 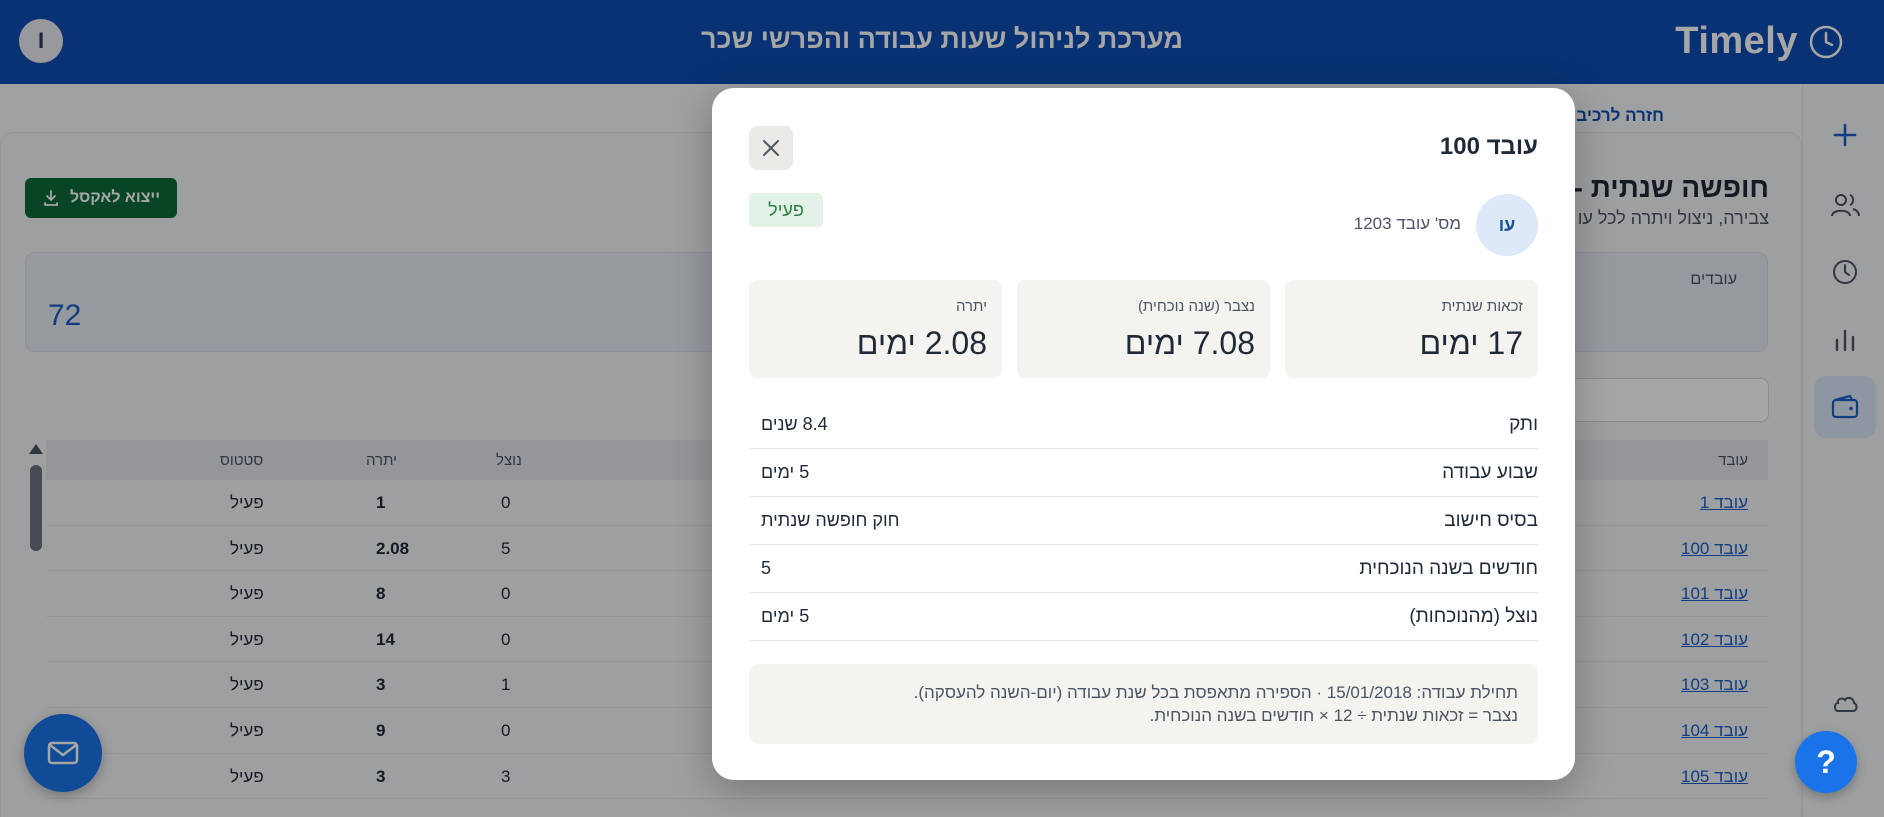 What do you see at coordinates (1411, 329) in the screenshot?
I see `metric-annual-entitlement: זכאות שנתית 17 ימים` at bounding box center [1411, 329].